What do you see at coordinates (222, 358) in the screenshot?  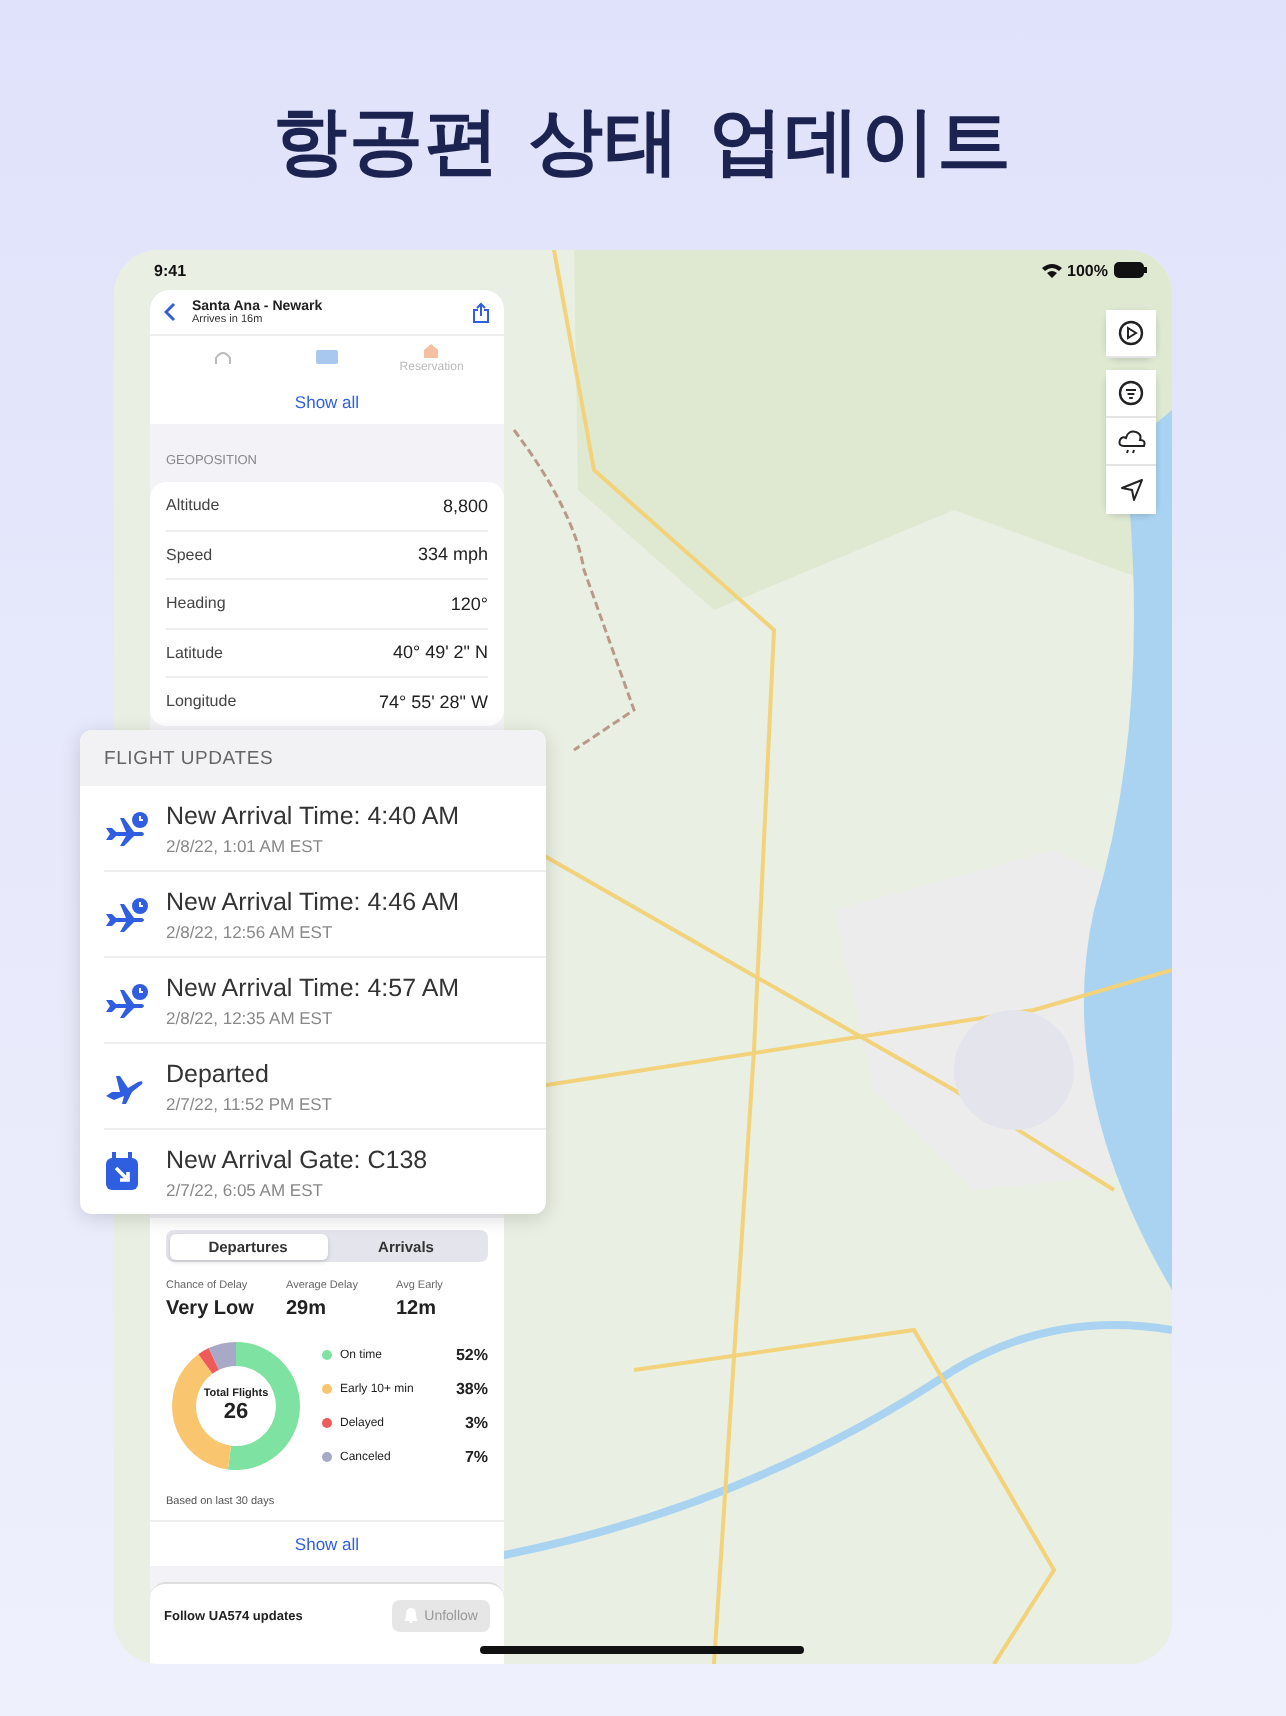 I see `headphones-icon` at bounding box center [222, 358].